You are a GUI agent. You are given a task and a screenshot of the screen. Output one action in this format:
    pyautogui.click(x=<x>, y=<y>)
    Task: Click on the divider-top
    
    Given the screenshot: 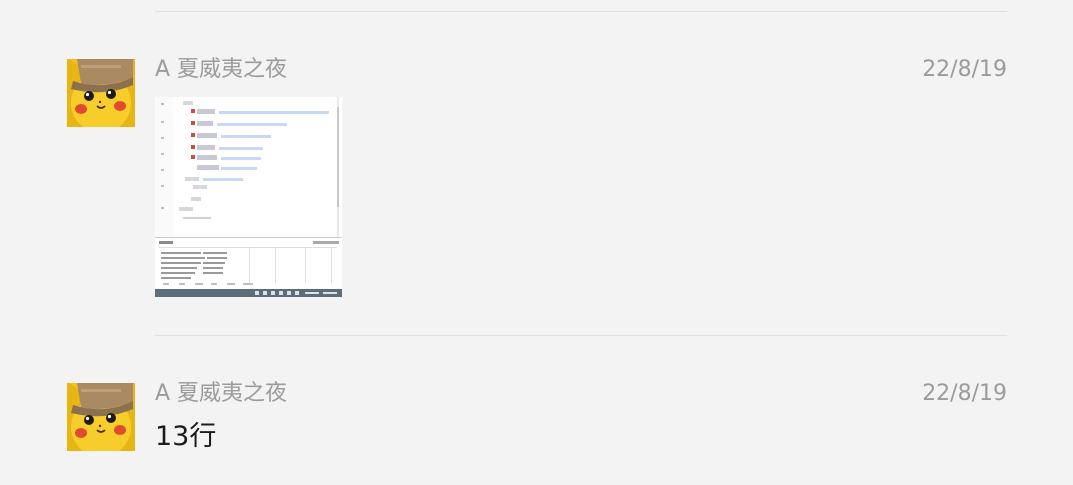 What is the action you would take?
    pyautogui.click(x=581, y=11)
    